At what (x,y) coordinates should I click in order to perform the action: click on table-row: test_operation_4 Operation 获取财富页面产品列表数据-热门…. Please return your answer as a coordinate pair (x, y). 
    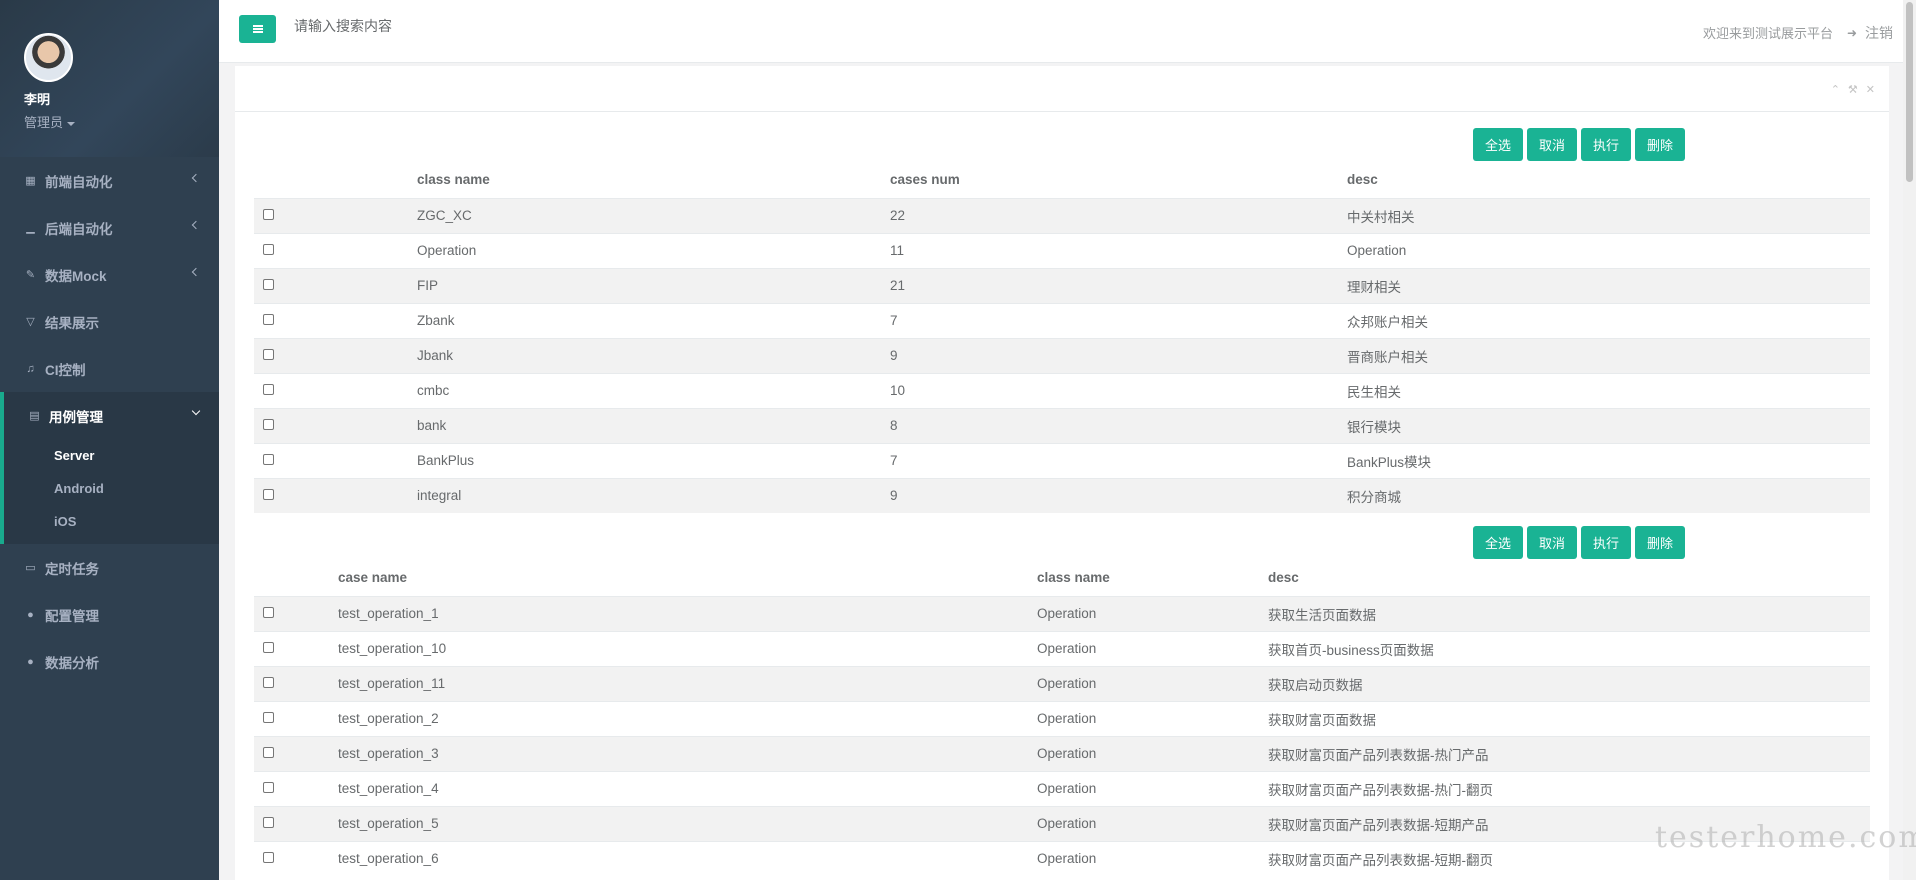
    Looking at the image, I should click on (1062, 788).